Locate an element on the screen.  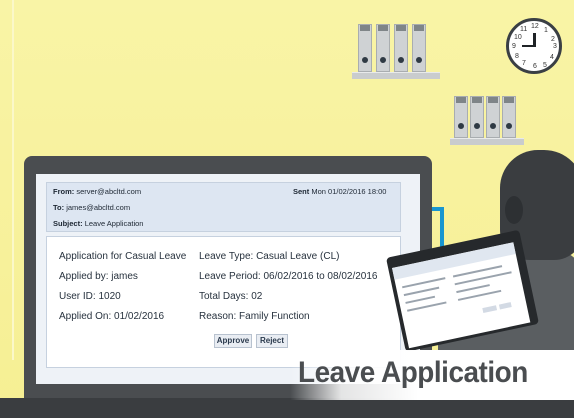
to-label: To: is located at coordinates (59, 207).